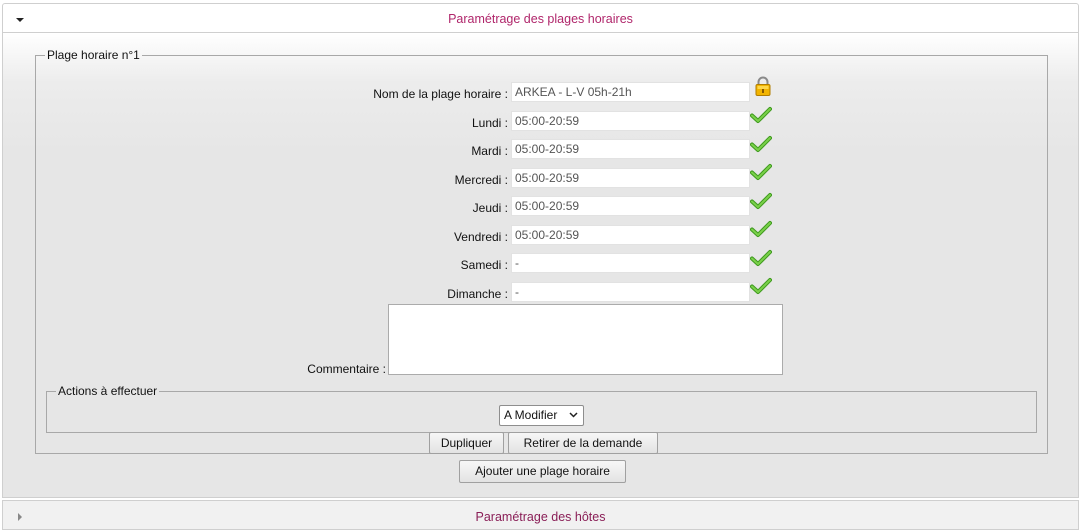 Image resolution: width=1083 pixels, height=530 pixels. I want to click on section-title-hotes: Paramétrage des hôtes, so click(540, 517).